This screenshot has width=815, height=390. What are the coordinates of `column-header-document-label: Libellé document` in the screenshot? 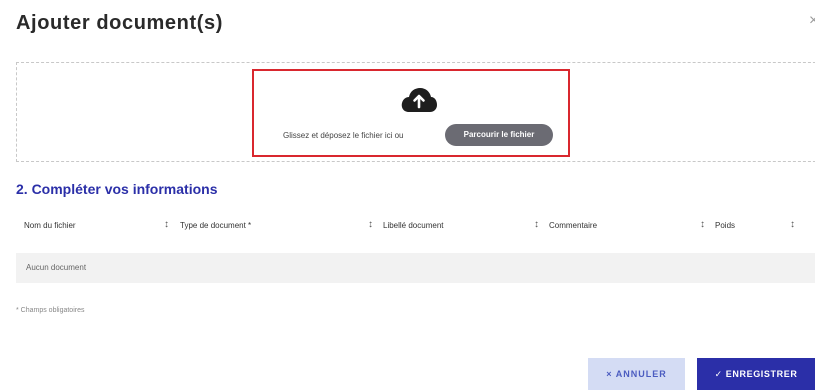 It's located at (413, 225).